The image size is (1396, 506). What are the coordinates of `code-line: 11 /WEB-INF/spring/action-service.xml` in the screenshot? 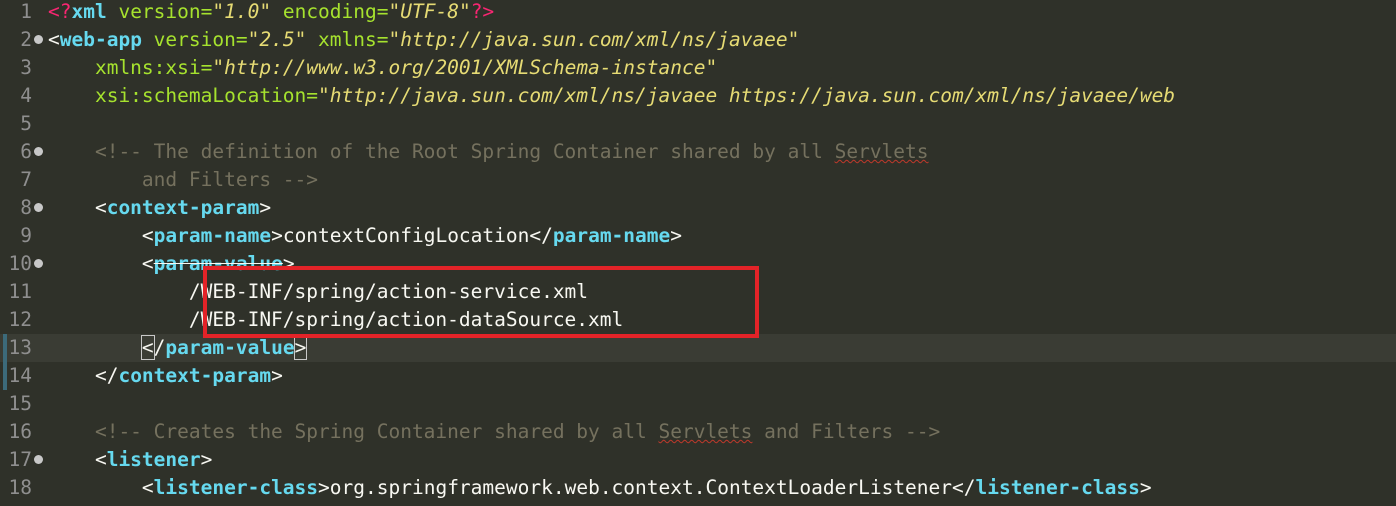 It's located at (698, 292).